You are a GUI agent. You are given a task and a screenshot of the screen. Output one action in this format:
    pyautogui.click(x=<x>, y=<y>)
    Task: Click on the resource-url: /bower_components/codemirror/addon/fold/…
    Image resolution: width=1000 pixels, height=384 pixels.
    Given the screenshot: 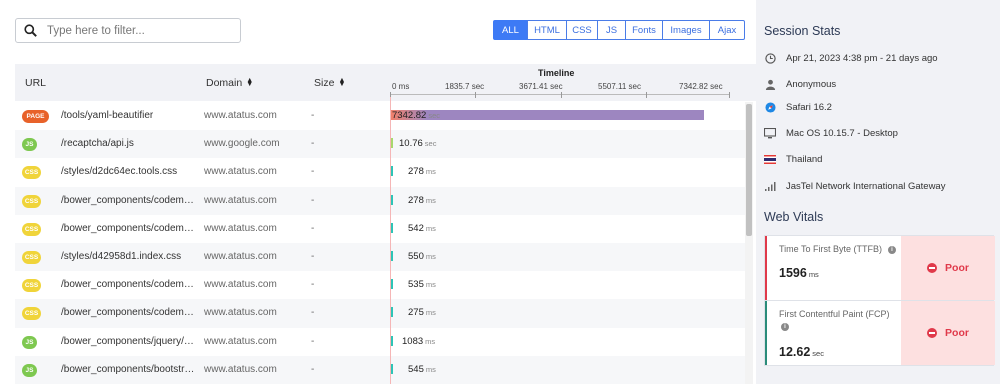 What is the action you would take?
    pyautogui.click(x=128, y=285)
    